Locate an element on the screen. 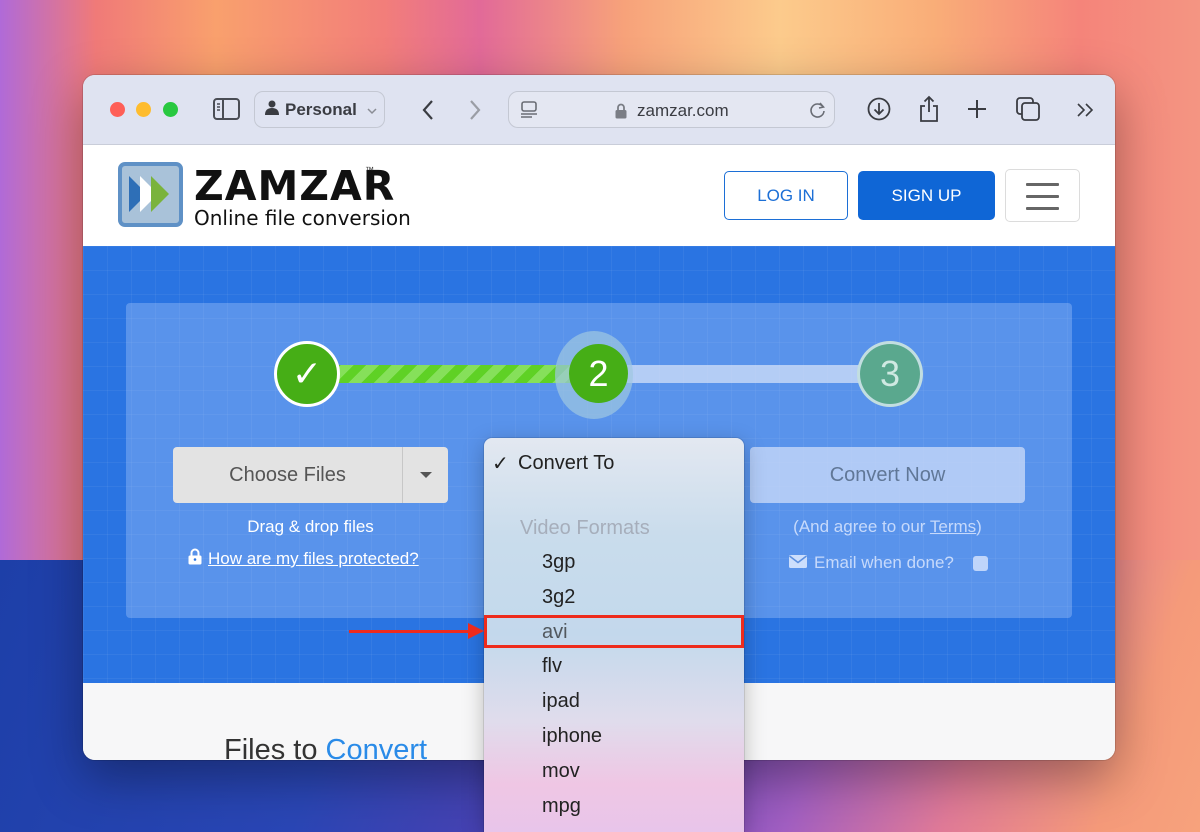 The height and width of the screenshot is (832, 1200). menu-item-format: ipad is located at coordinates (614, 701).